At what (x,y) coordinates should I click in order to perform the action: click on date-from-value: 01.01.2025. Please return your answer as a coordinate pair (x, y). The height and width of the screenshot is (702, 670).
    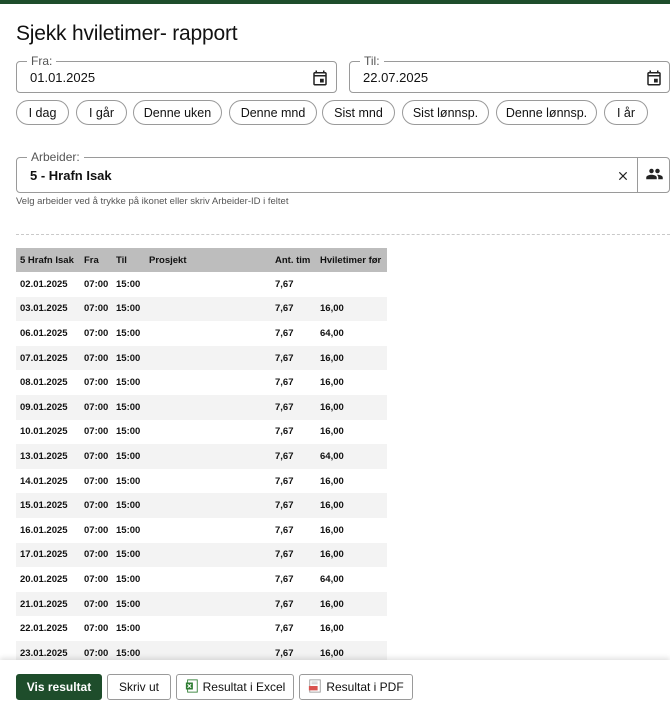
    Looking at the image, I should click on (63, 77).